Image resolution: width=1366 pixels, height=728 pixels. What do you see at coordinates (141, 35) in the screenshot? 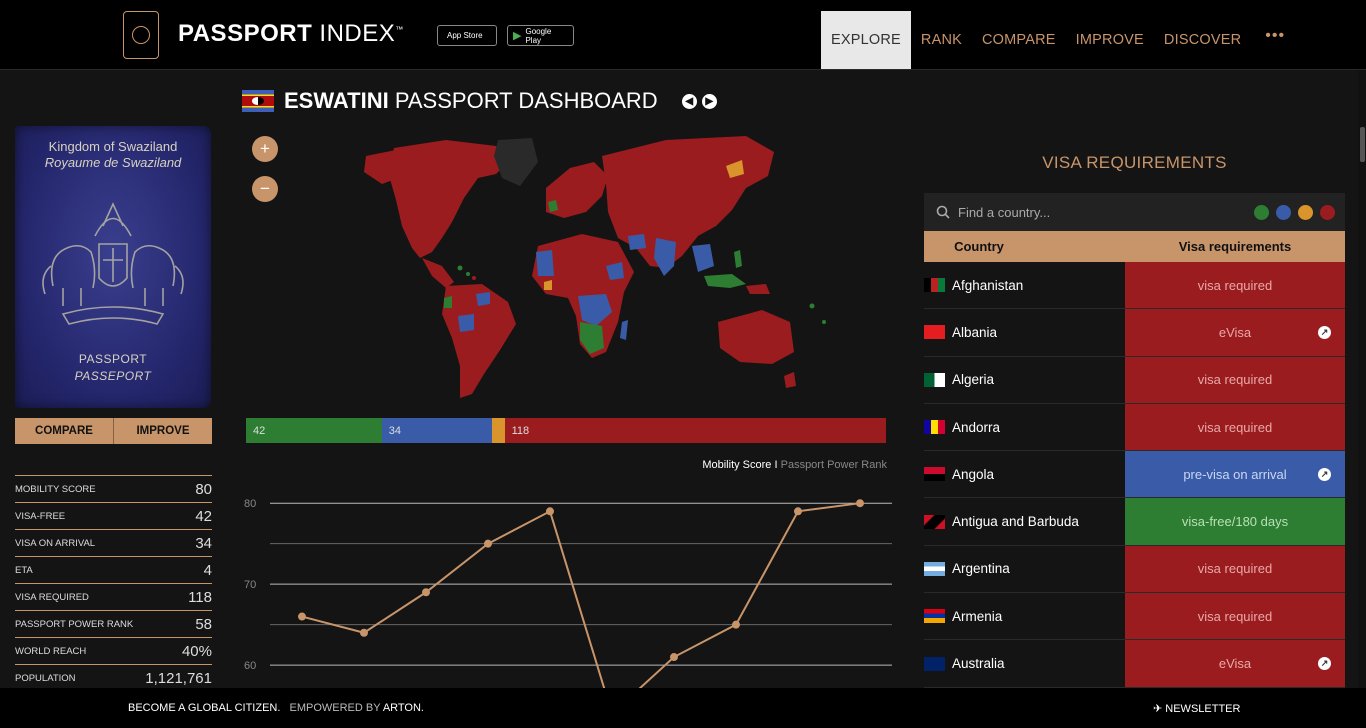
I see `passport-index-logo-icon` at bounding box center [141, 35].